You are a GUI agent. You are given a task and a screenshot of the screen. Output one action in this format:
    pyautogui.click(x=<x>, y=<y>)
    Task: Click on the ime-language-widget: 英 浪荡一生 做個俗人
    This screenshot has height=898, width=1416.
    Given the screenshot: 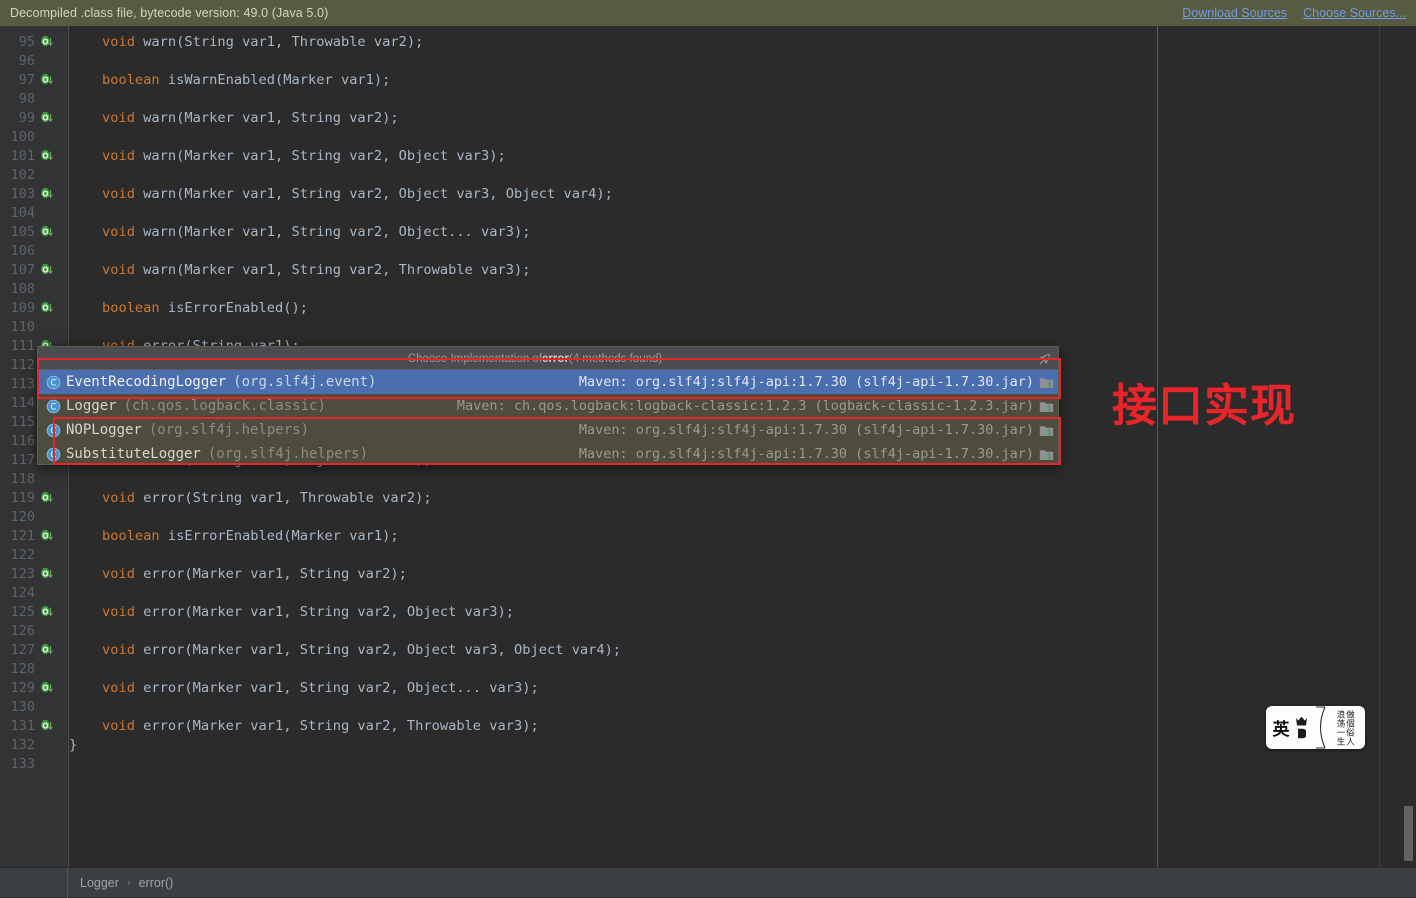 What is the action you would take?
    pyautogui.click(x=1315, y=727)
    